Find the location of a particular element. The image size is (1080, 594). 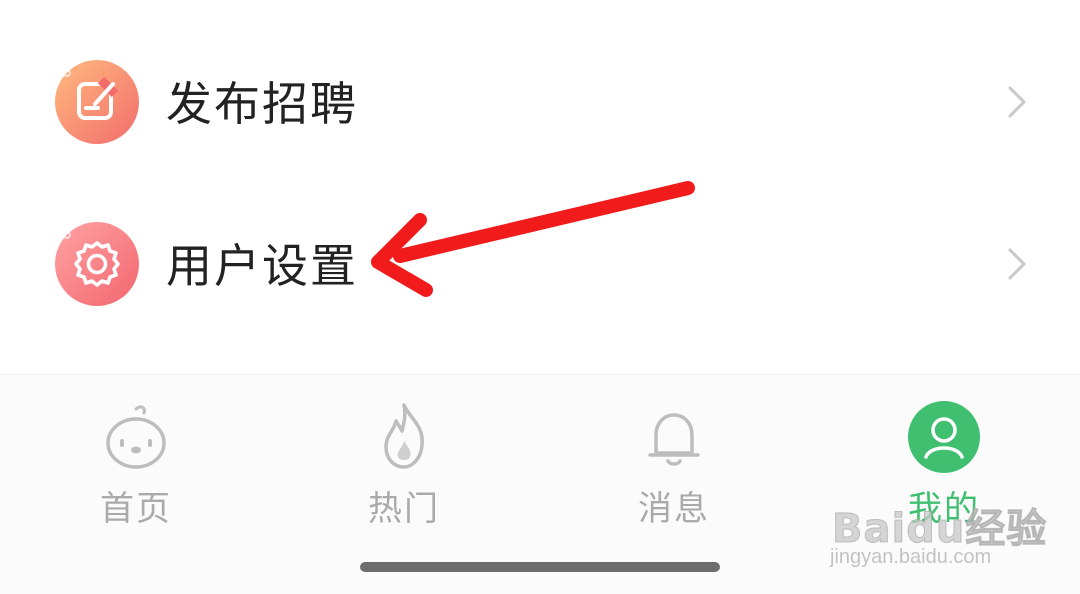

tab-mine: 我的 is located at coordinates (944, 466).